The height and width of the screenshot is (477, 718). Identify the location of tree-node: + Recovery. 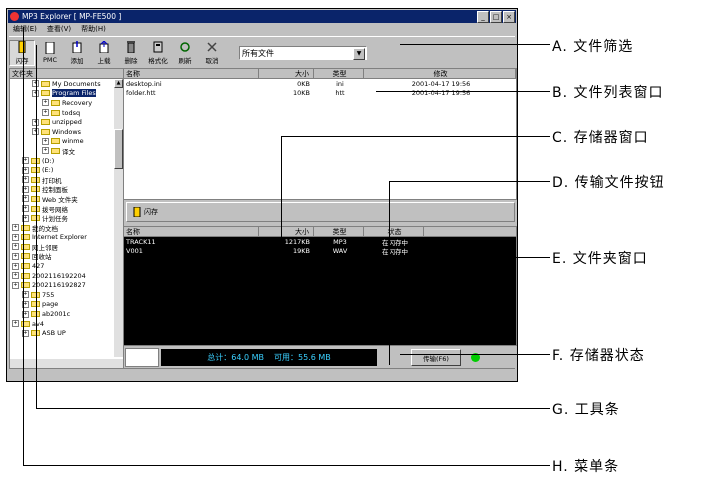
(61, 103).